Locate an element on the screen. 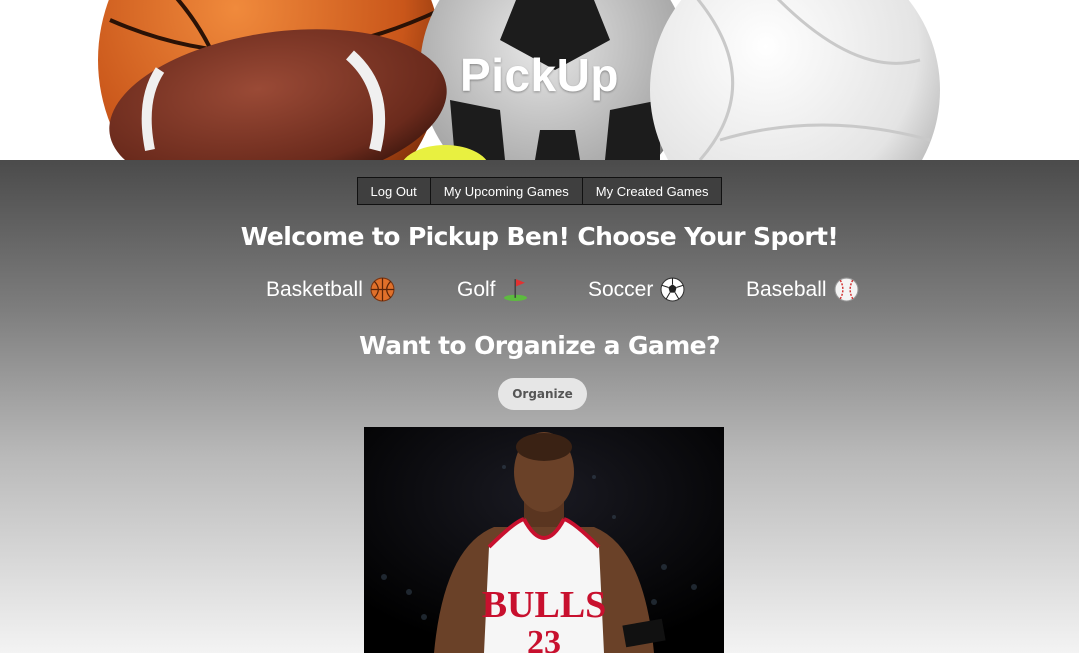 The width and height of the screenshot is (1079, 653). basketball-icon is located at coordinates (382, 289).